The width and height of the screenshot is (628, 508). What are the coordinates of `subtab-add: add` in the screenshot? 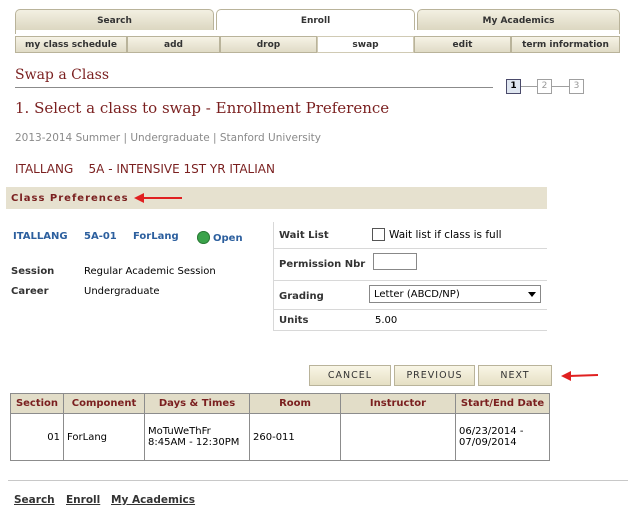 It's located at (173, 44).